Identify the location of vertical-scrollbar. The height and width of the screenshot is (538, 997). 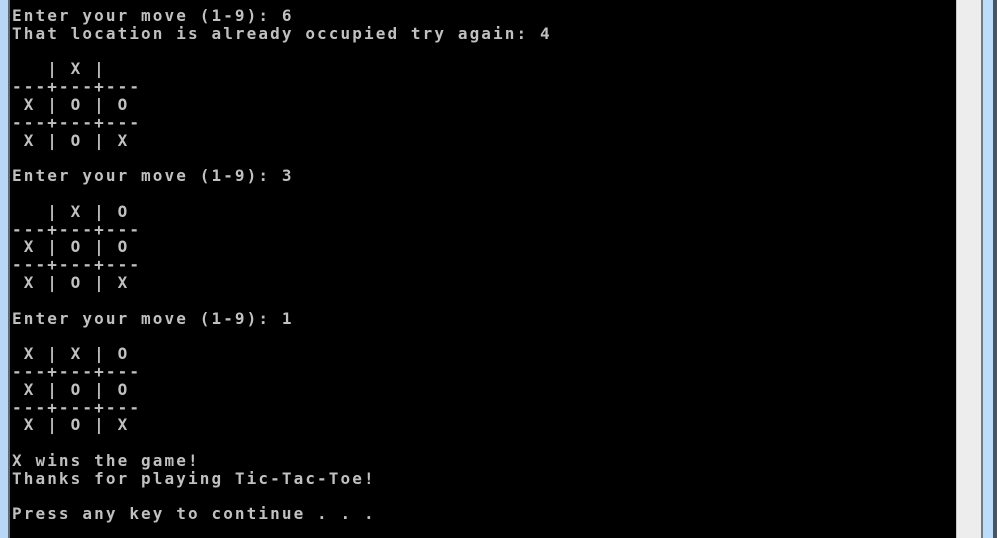
(969, 269).